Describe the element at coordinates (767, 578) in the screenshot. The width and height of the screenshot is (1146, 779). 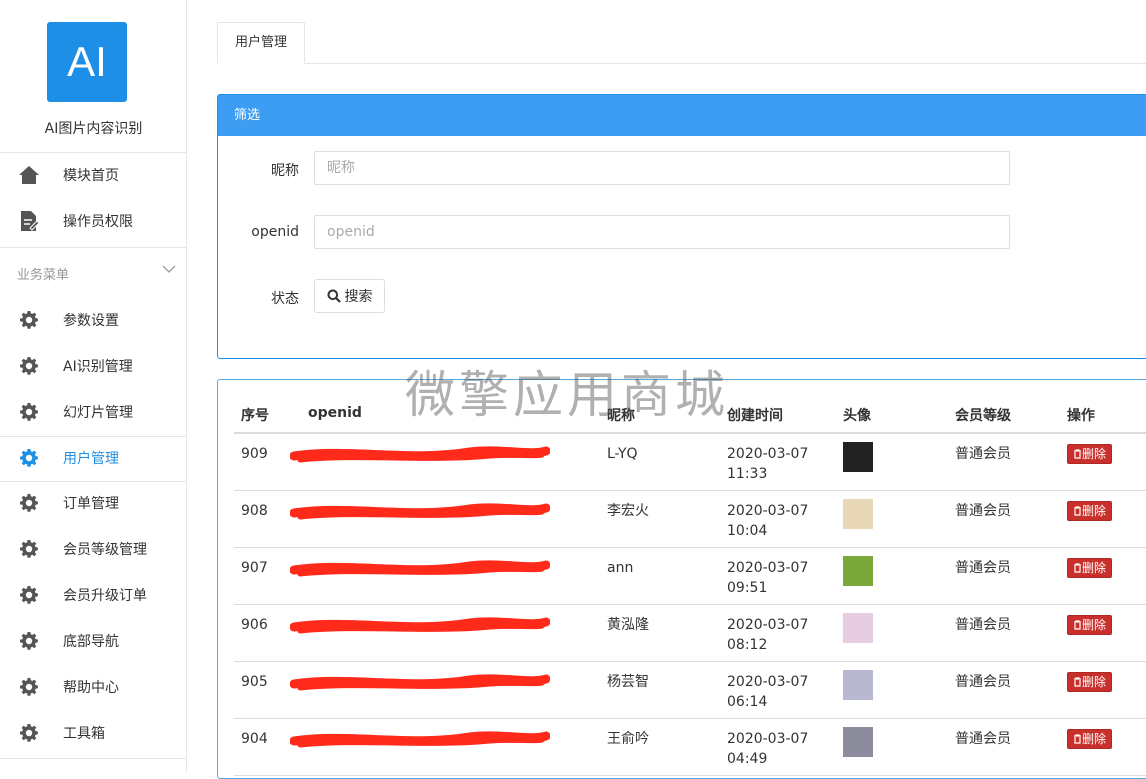
I see `row-created-time: 2020-03-07 09:51` at that location.